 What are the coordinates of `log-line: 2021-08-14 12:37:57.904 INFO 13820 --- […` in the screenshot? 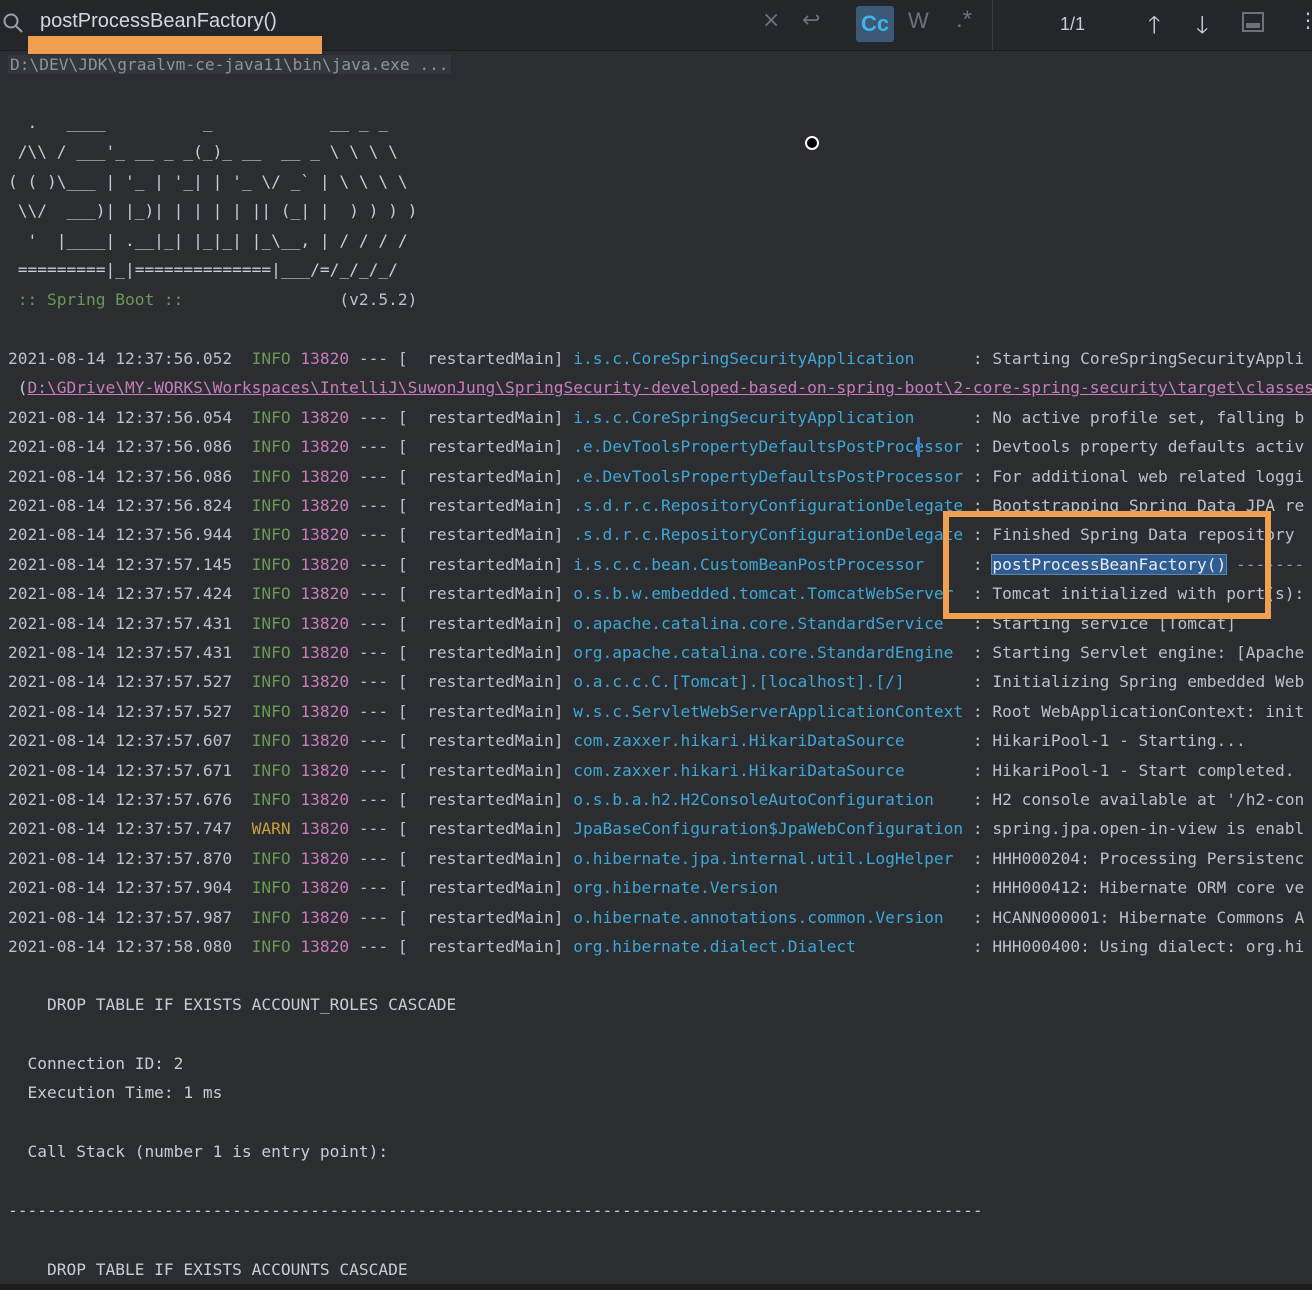 It's located at (656, 888).